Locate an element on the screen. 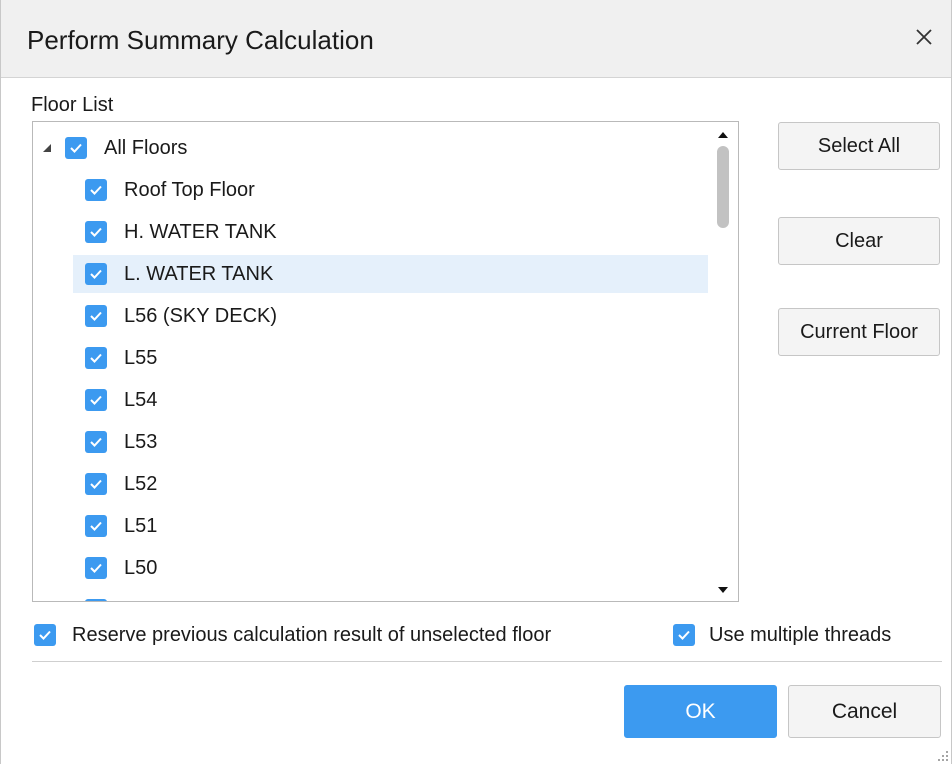  floor-label: L55 is located at coordinates (141, 357).